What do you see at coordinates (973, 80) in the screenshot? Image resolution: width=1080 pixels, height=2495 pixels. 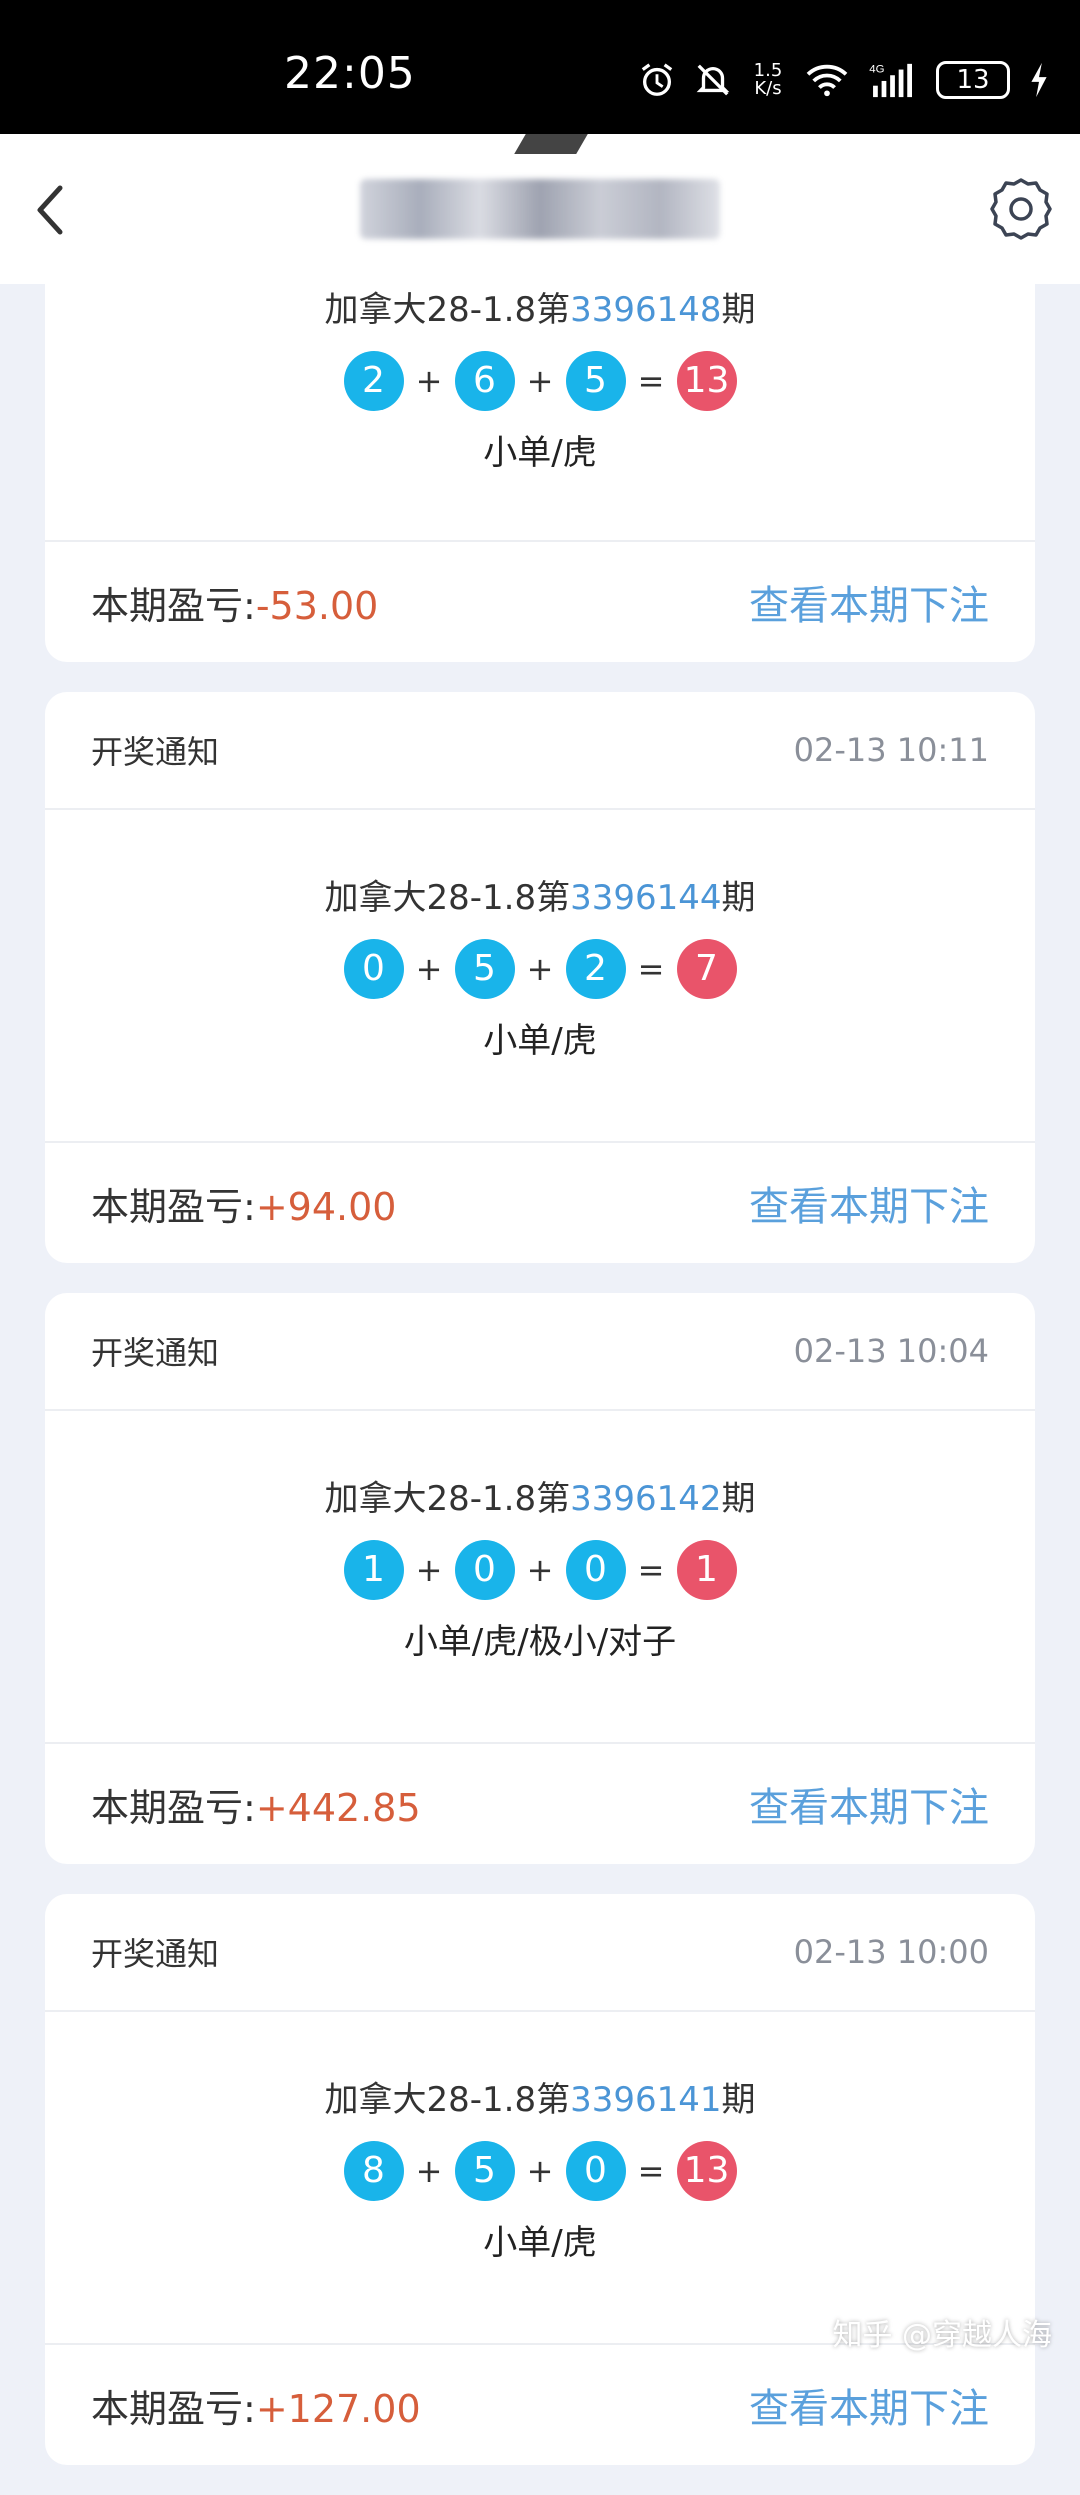 I see `battery-indicator: 13` at bounding box center [973, 80].